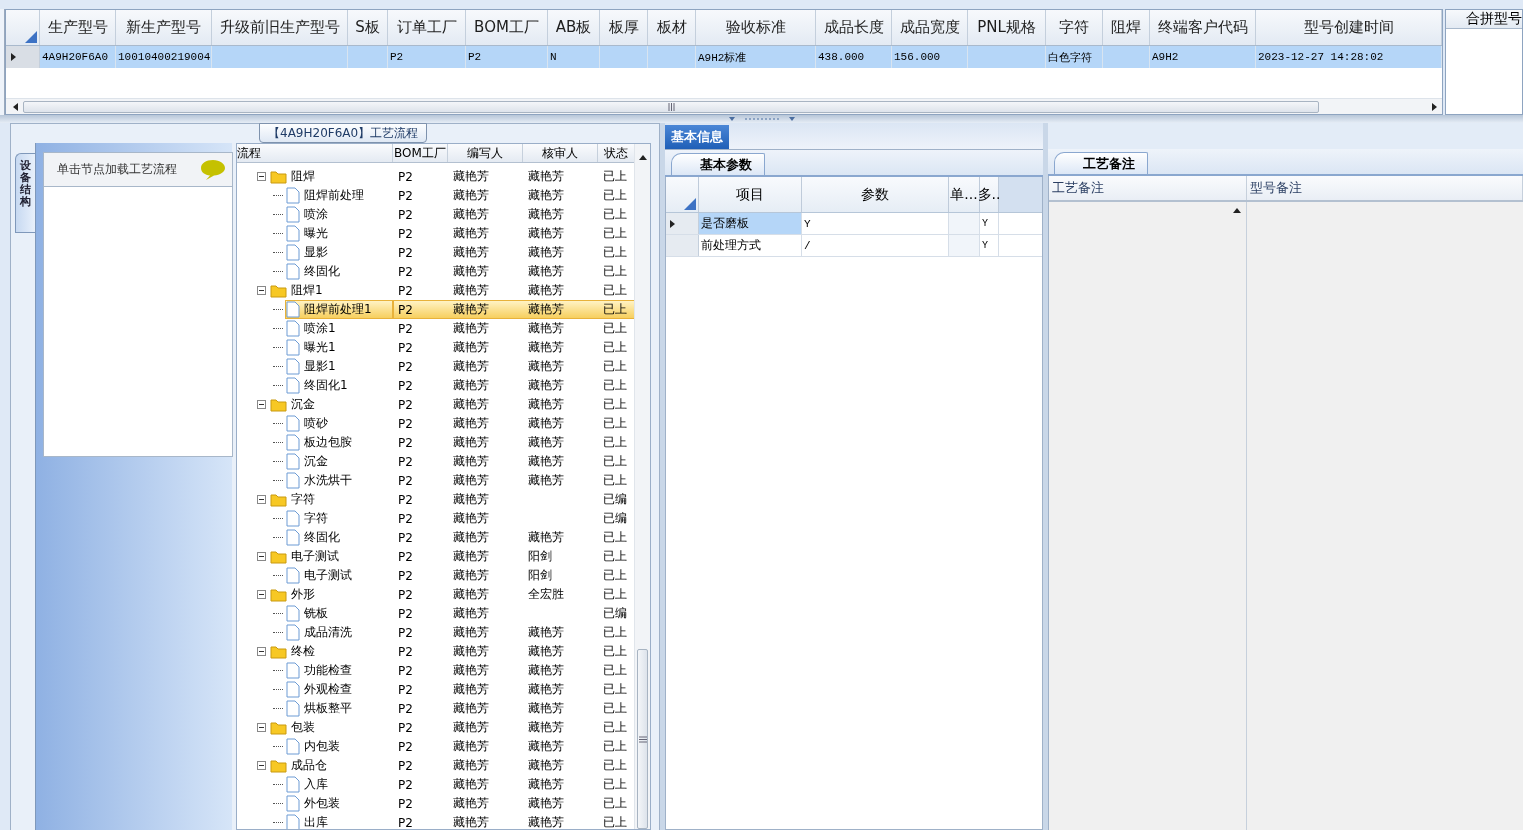  What do you see at coordinates (309, 765) in the screenshot?
I see `tree-node: 成品仓` at bounding box center [309, 765].